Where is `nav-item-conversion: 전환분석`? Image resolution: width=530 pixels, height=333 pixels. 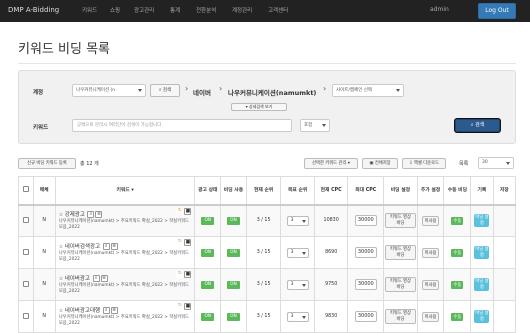
nav-item-conversion: 전환분석 is located at coordinates (206, 10).